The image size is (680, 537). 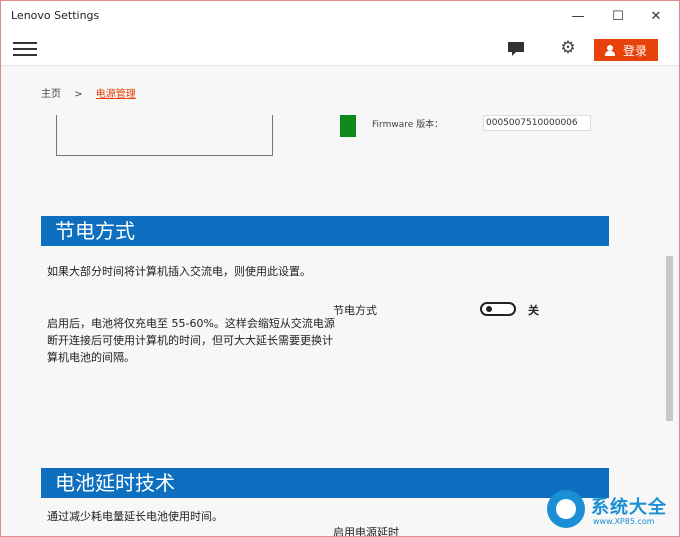 I want to click on battery-image-frame, so click(x=164, y=135).